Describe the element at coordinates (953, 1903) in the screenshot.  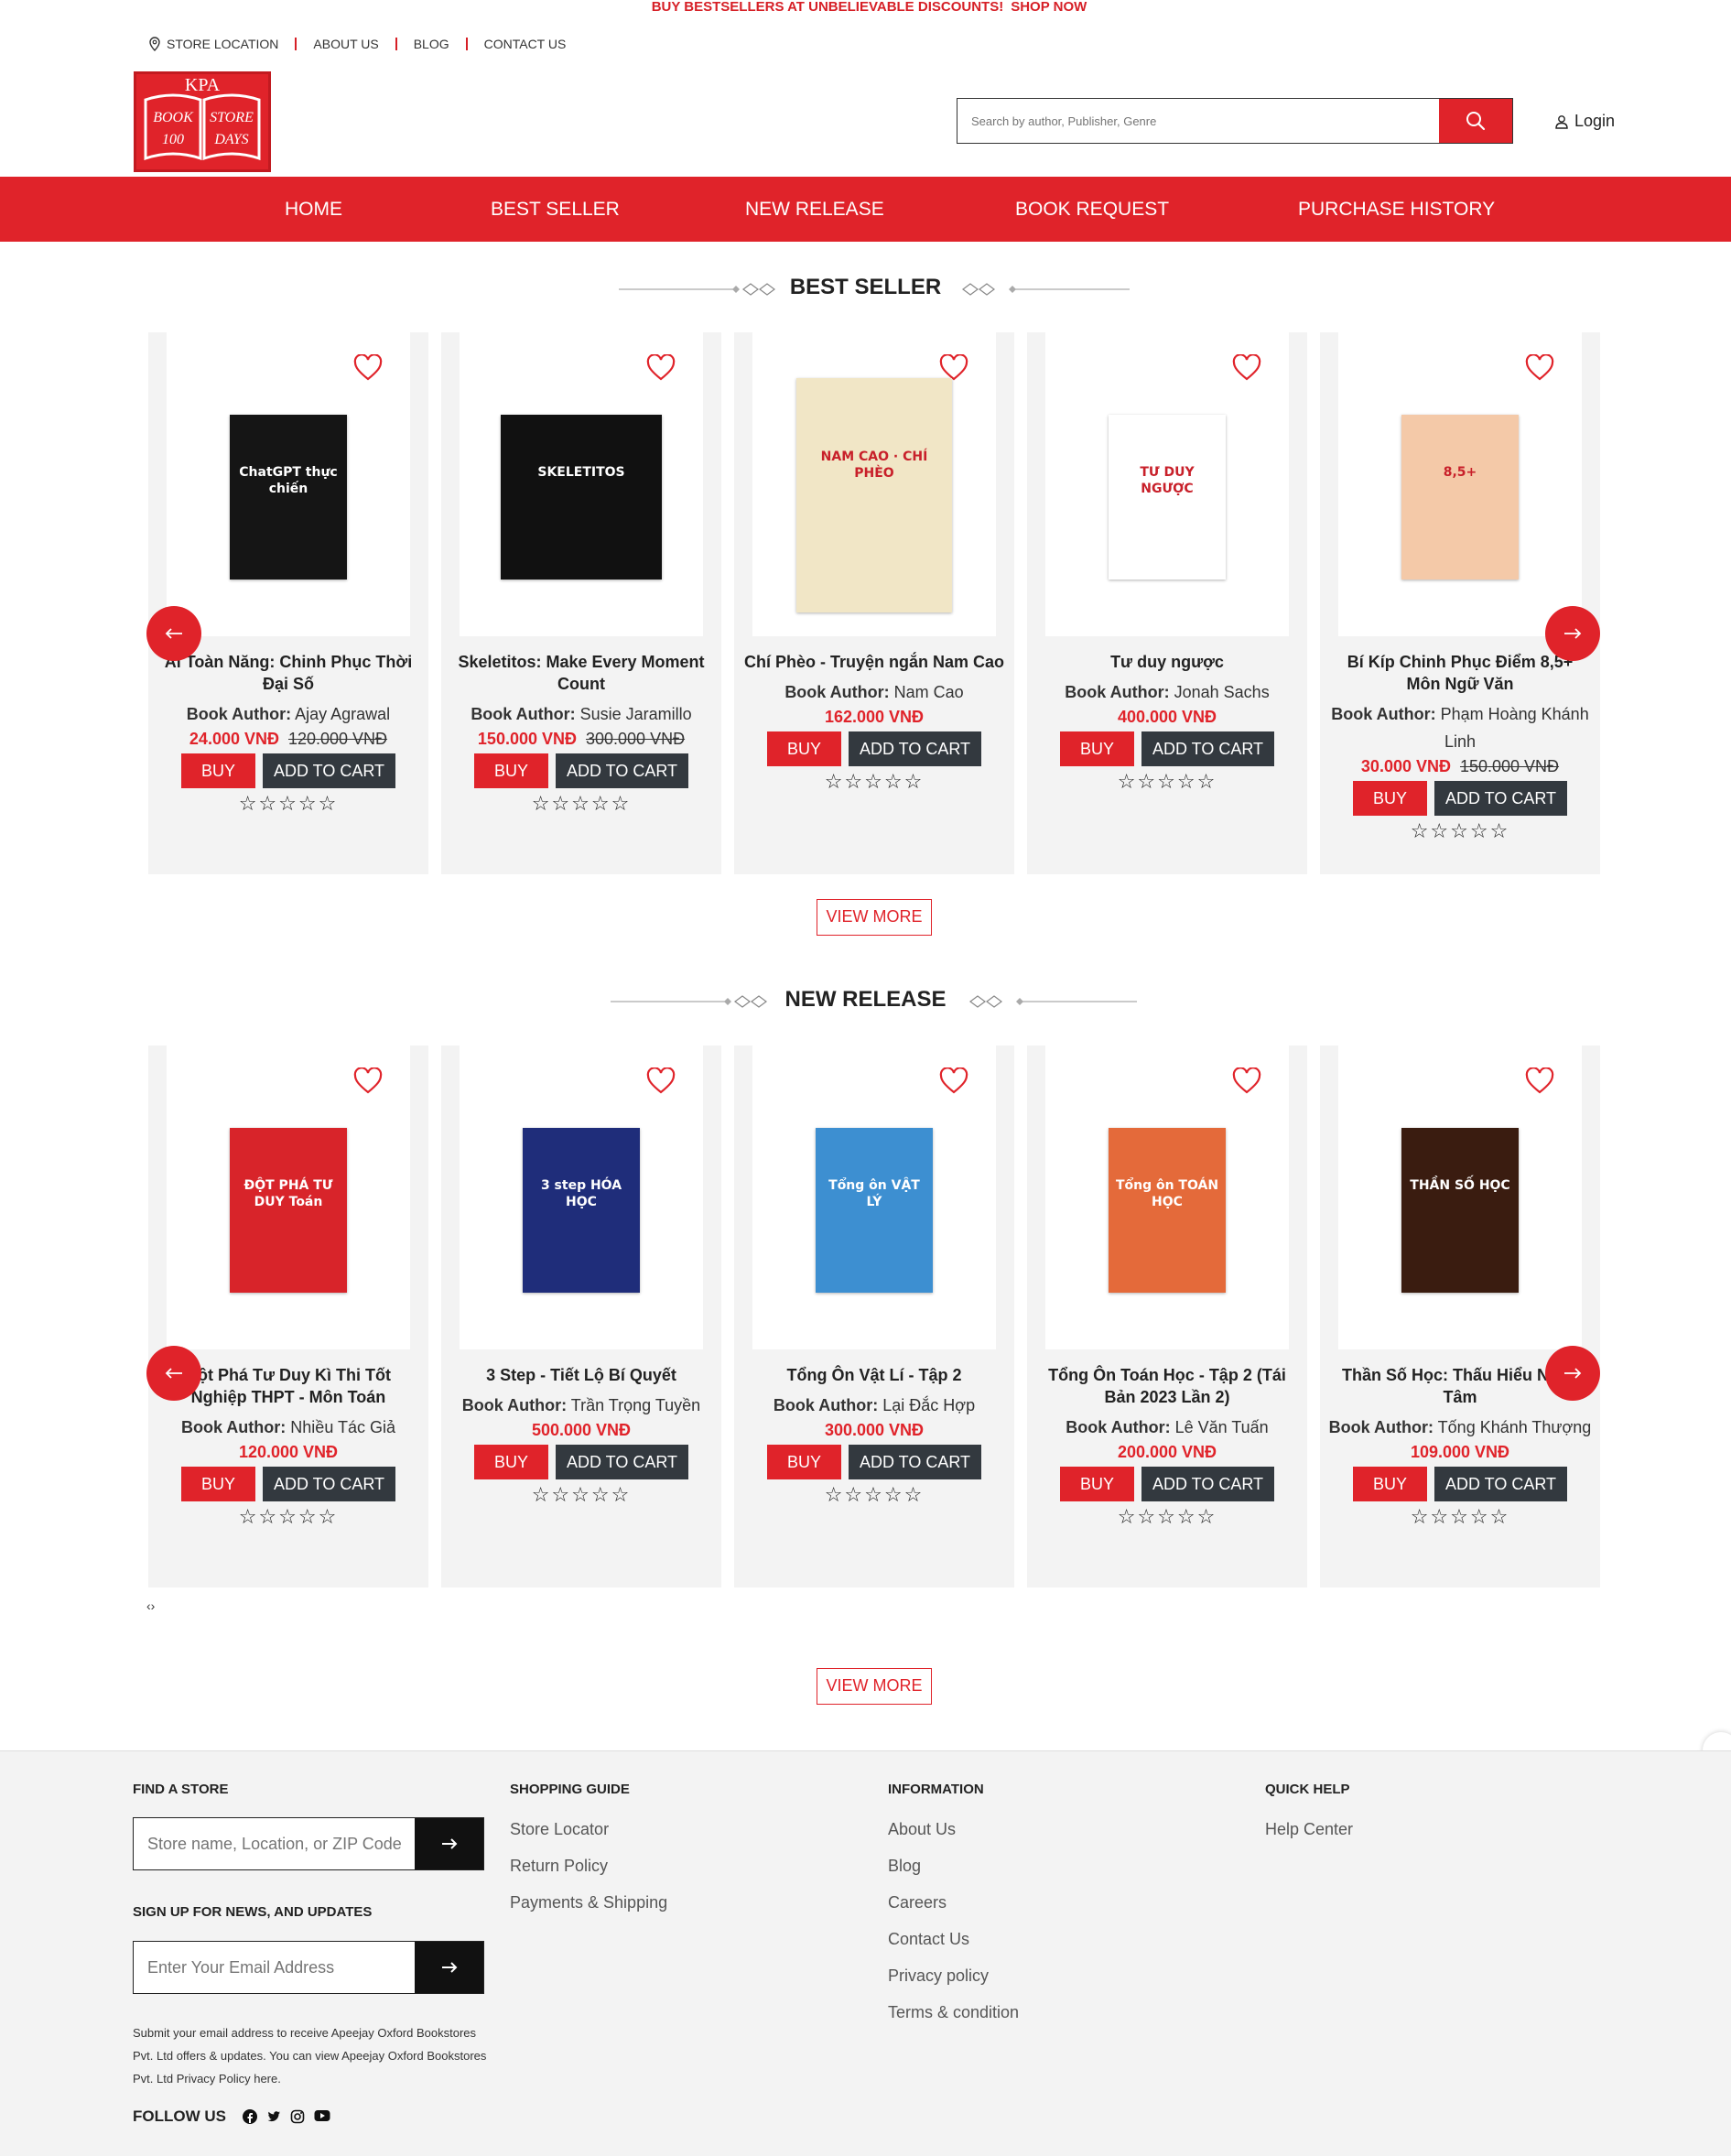
I see `careers-link: Careers` at that location.